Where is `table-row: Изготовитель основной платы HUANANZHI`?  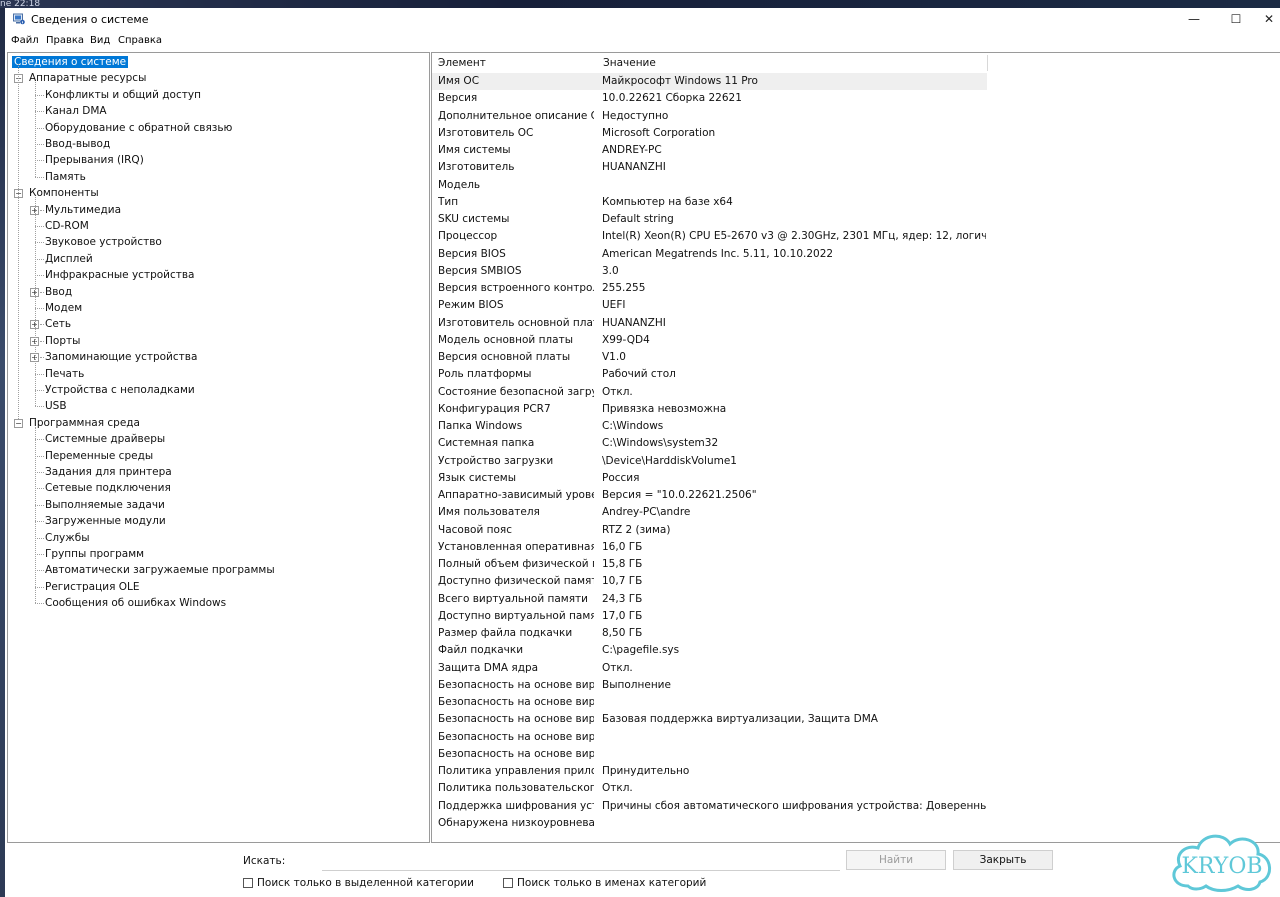 table-row: Изготовитель основной платы HUANANZHI is located at coordinates (709, 323).